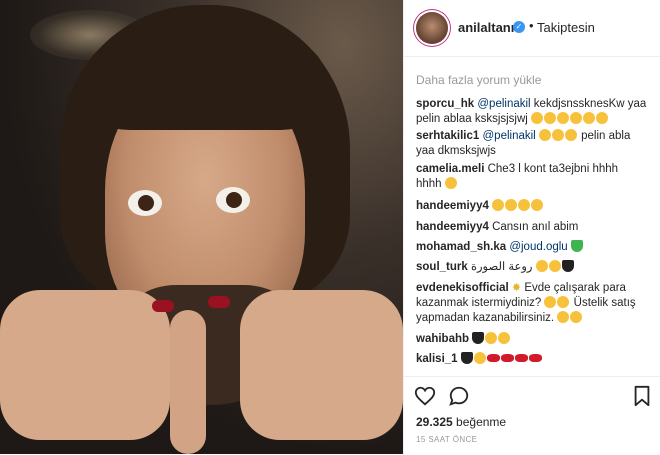 This screenshot has width=660, height=455. Describe the element at coordinates (642, 396) in the screenshot. I see `bookmark-save-icon` at that location.